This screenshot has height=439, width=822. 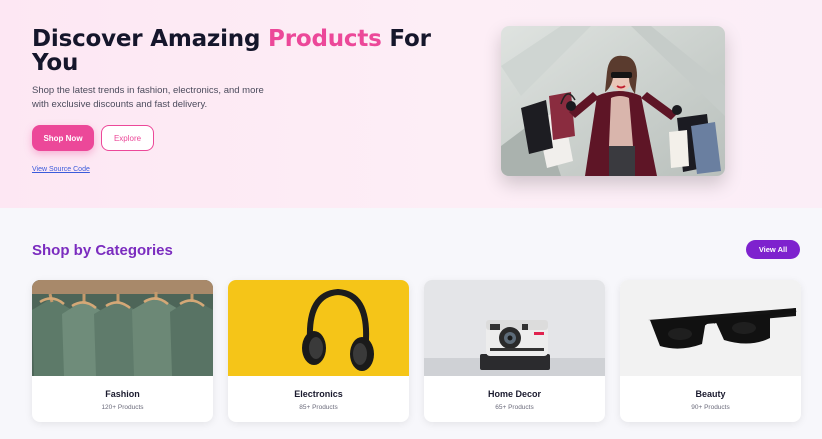 What do you see at coordinates (63, 138) in the screenshot?
I see `shop-now-button: Shop Now` at bounding box center [63, 138].